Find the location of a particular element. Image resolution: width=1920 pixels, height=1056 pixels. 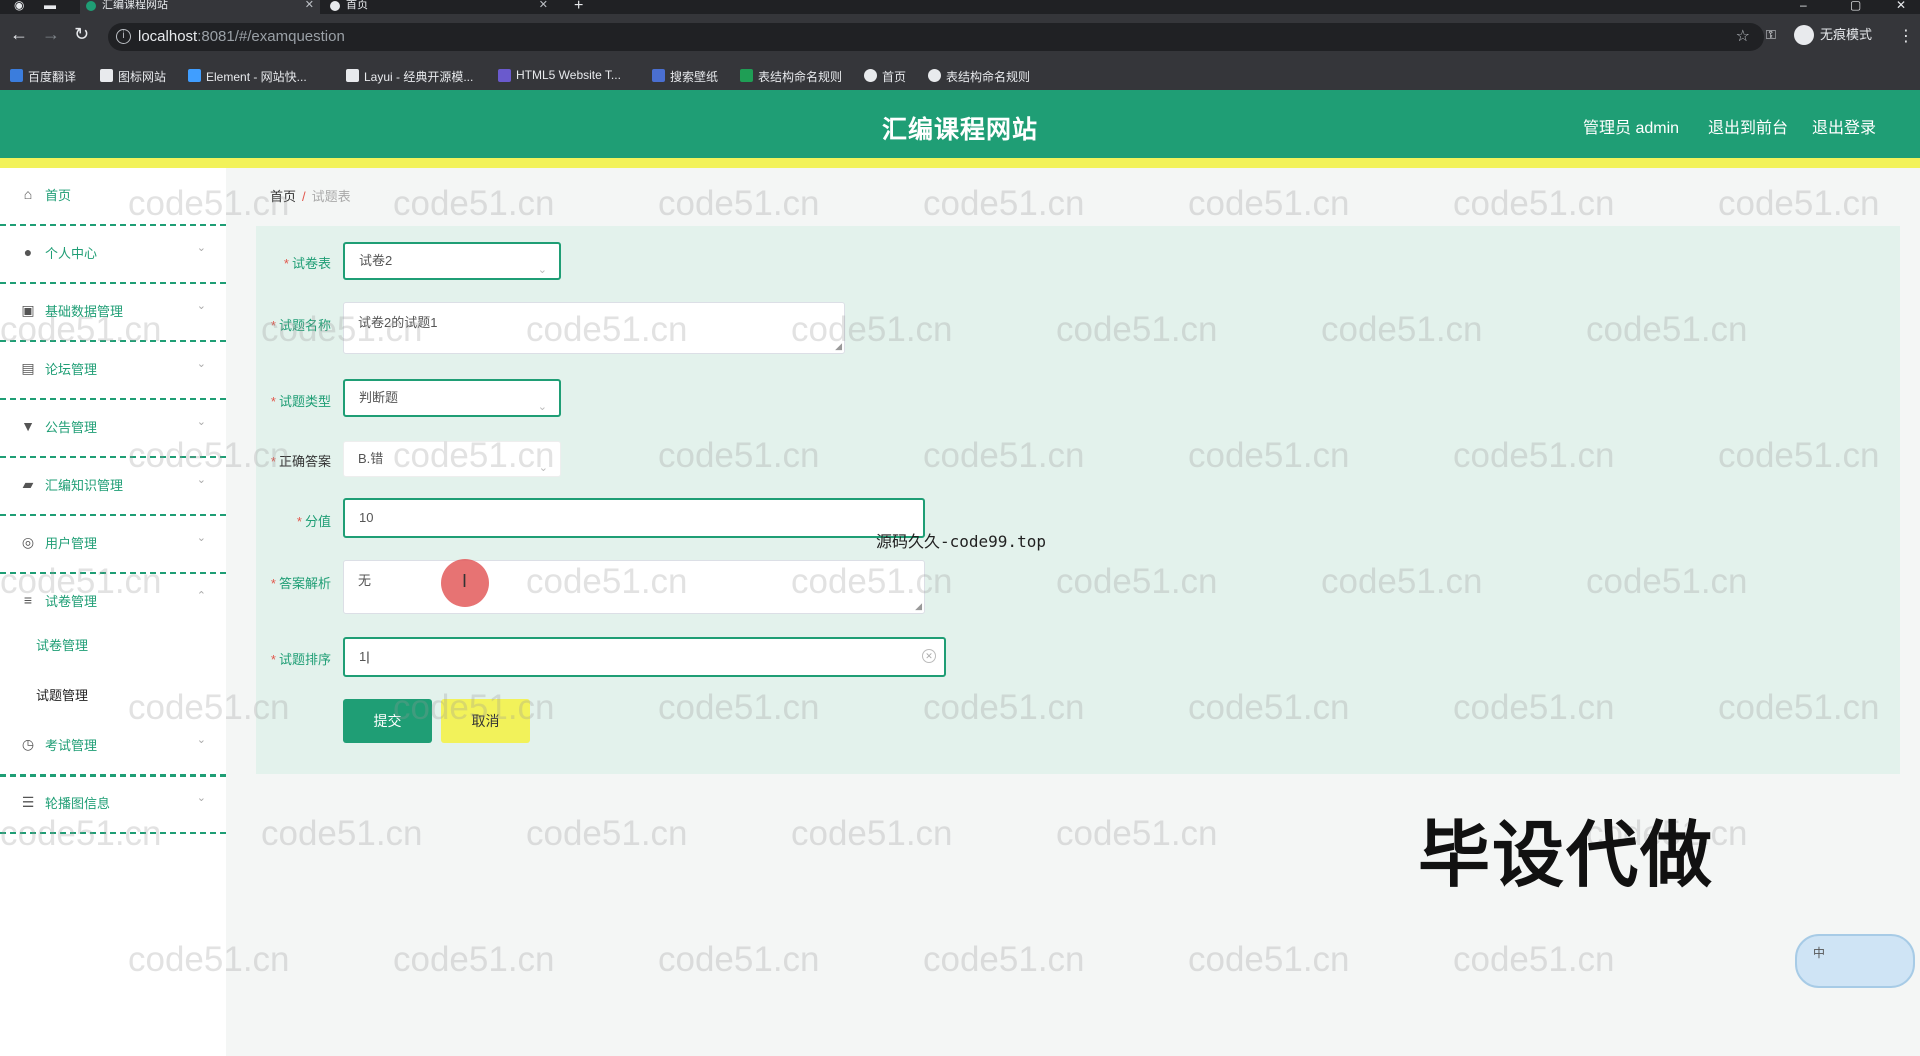

sidebar-item-basic-data: ▣ 基础数据管理 ⌄ is located at coordinates (113, 313).